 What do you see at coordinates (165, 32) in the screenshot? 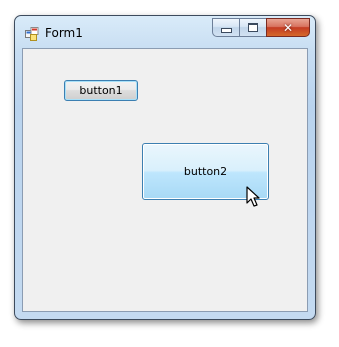
I see `title-bar: Form1 ✕` at bounding box center [165, 32].